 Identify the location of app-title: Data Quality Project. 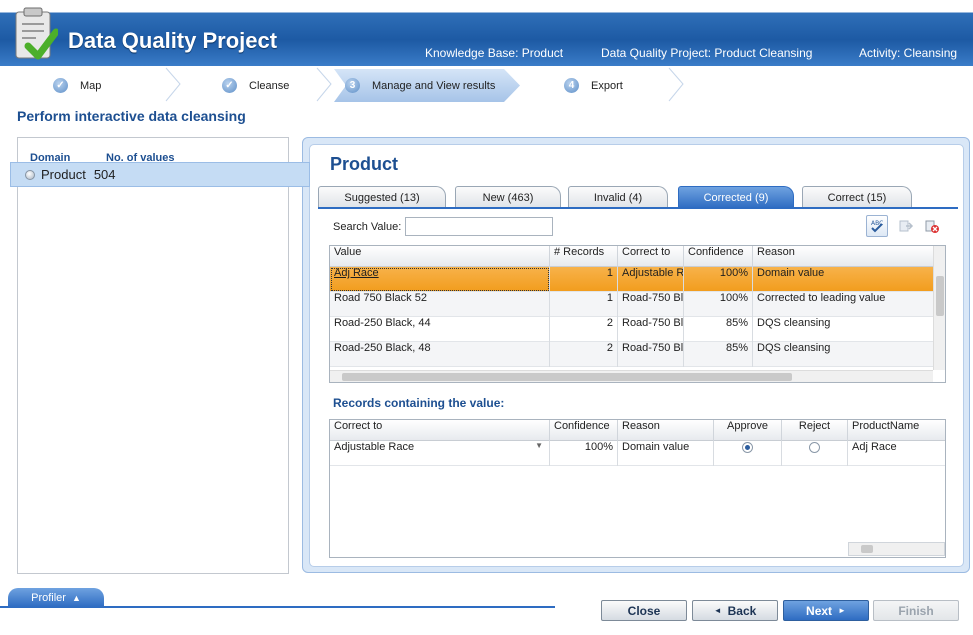
(173, 40).